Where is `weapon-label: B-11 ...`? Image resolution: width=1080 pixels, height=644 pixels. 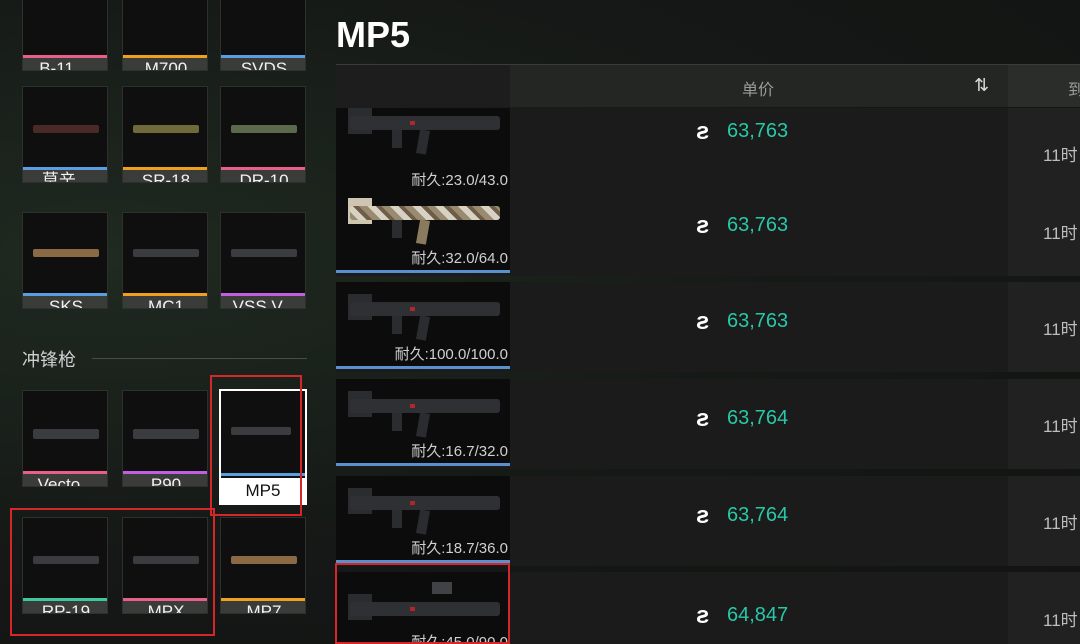
weapon-label: B-11 ... is located at coordinates (65, 64).